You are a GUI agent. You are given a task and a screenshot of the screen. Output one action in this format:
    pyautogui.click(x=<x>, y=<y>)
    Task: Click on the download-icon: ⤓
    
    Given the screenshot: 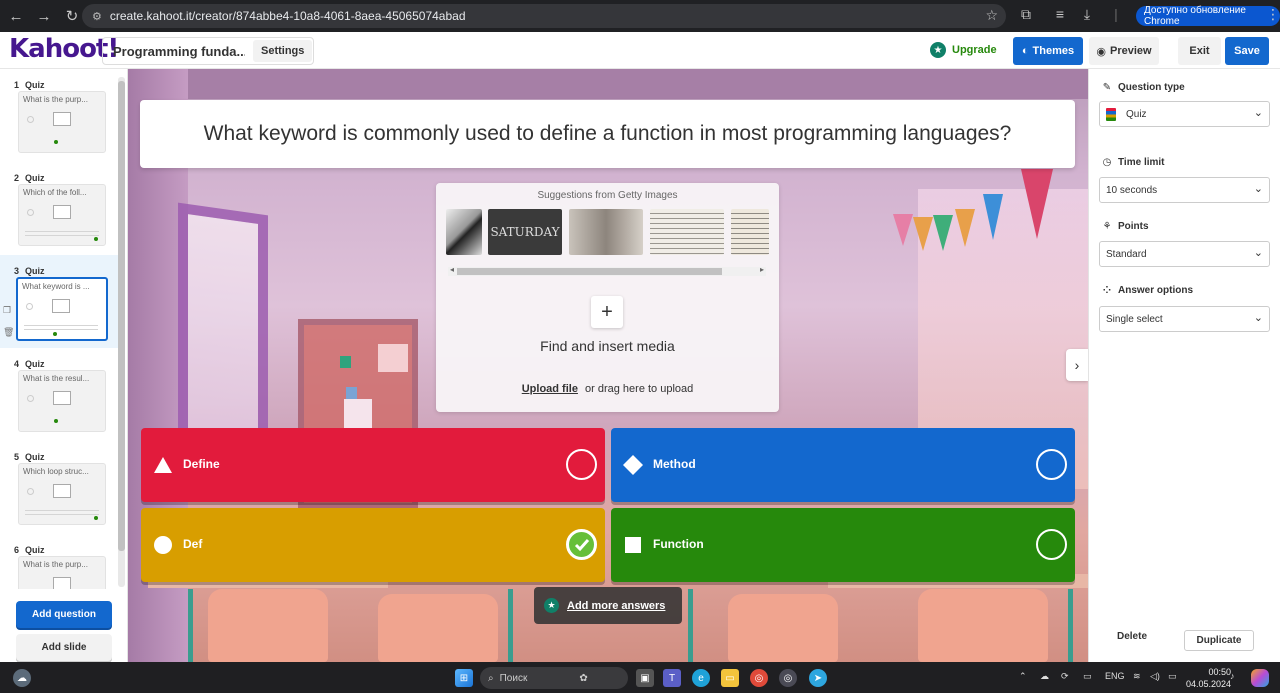 What is the action you would take?
    pyautogui.click(x=1087, y=14)
    